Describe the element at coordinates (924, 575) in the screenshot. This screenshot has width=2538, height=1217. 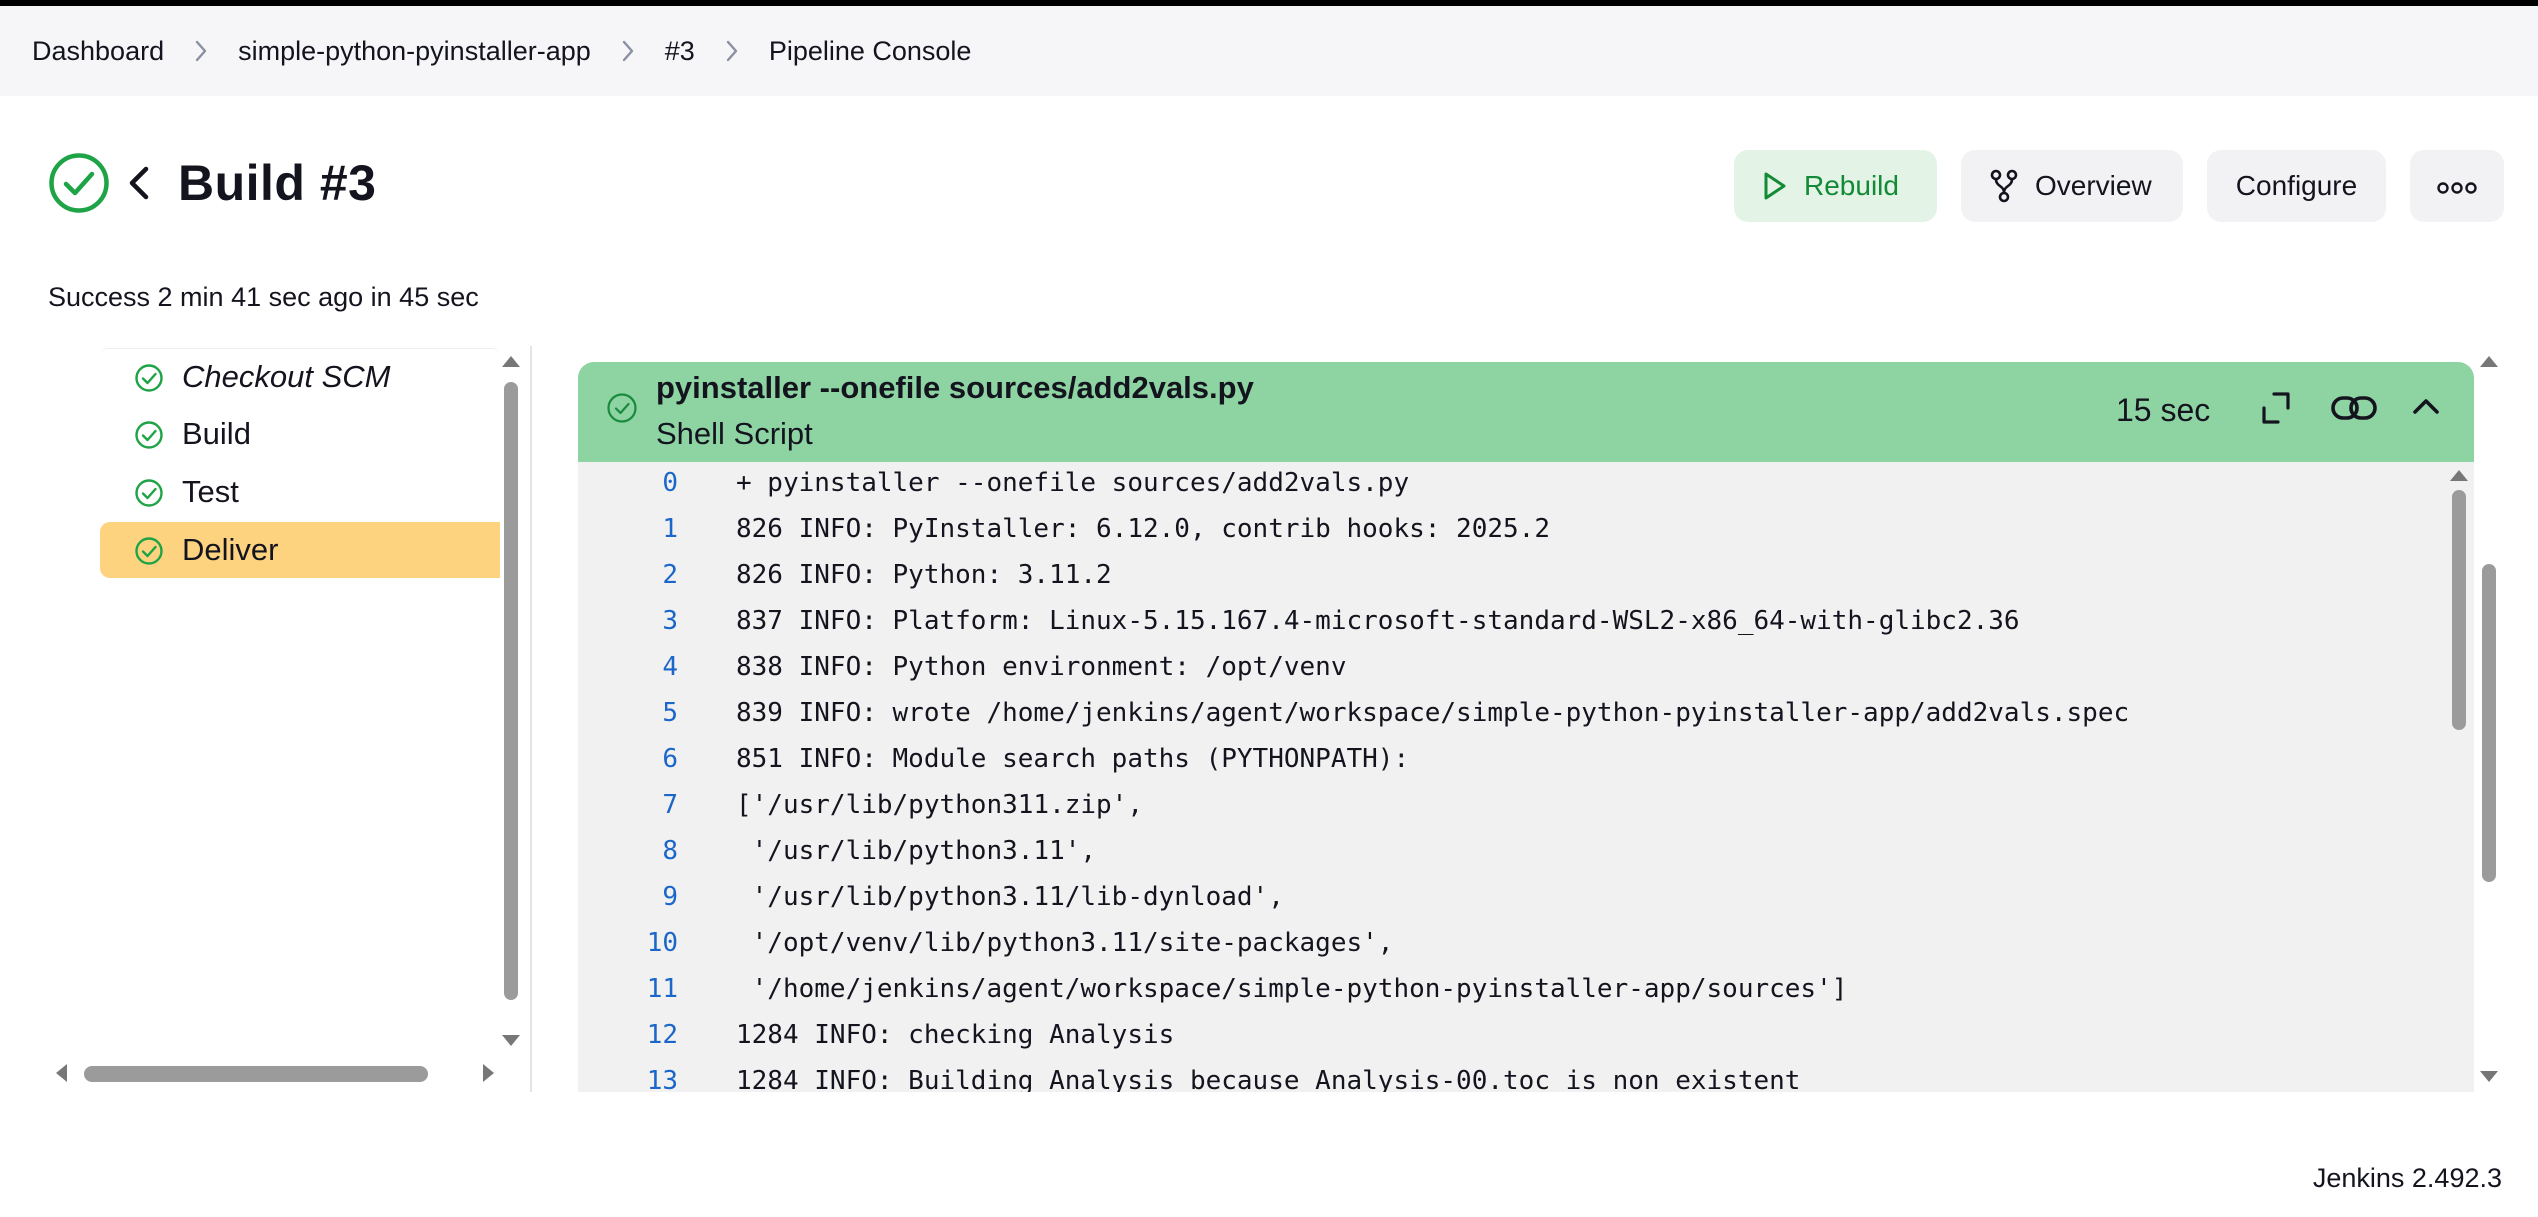
I see `line-text: 826 INFO: Python: 3.11.2` at that location.